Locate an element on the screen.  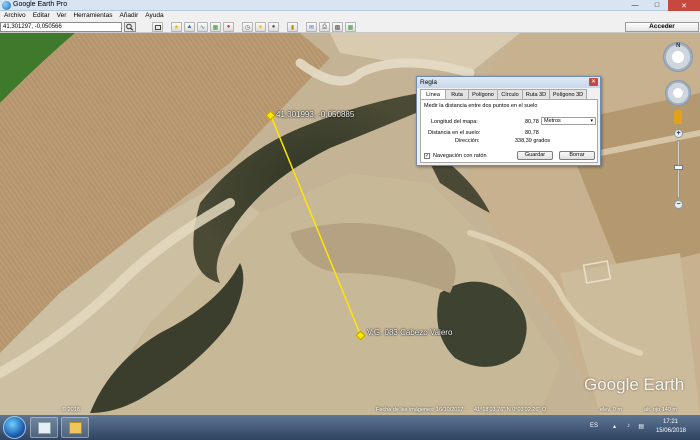
record-tour-icon: ● is located at coordinates (228, 27).